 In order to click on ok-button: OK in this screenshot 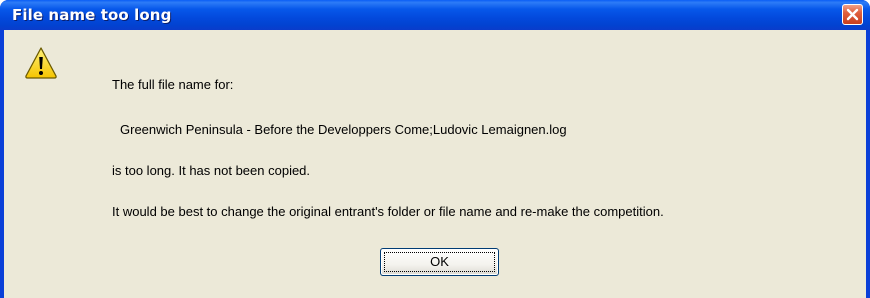, I will do `click(439, 262)`.